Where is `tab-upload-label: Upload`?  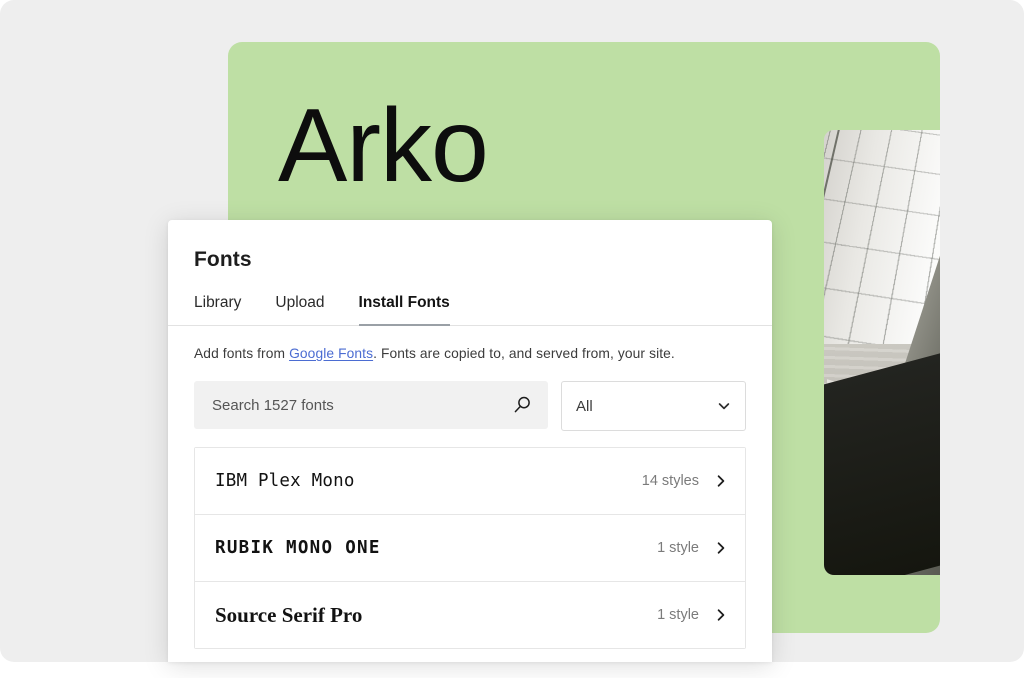
tab-upload-label: Upload is located at coordinates (300, 302).